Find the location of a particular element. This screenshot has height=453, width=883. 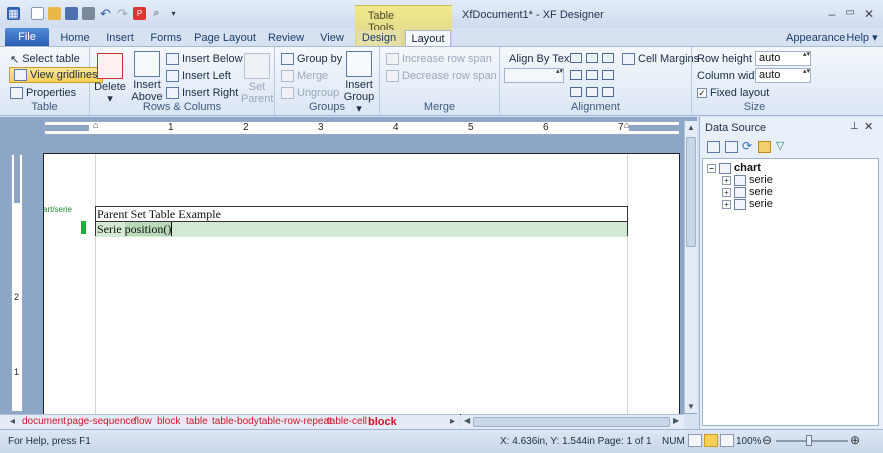

vertical-scrollbar: ▲ ▼ is located at coordinates (690, 267).